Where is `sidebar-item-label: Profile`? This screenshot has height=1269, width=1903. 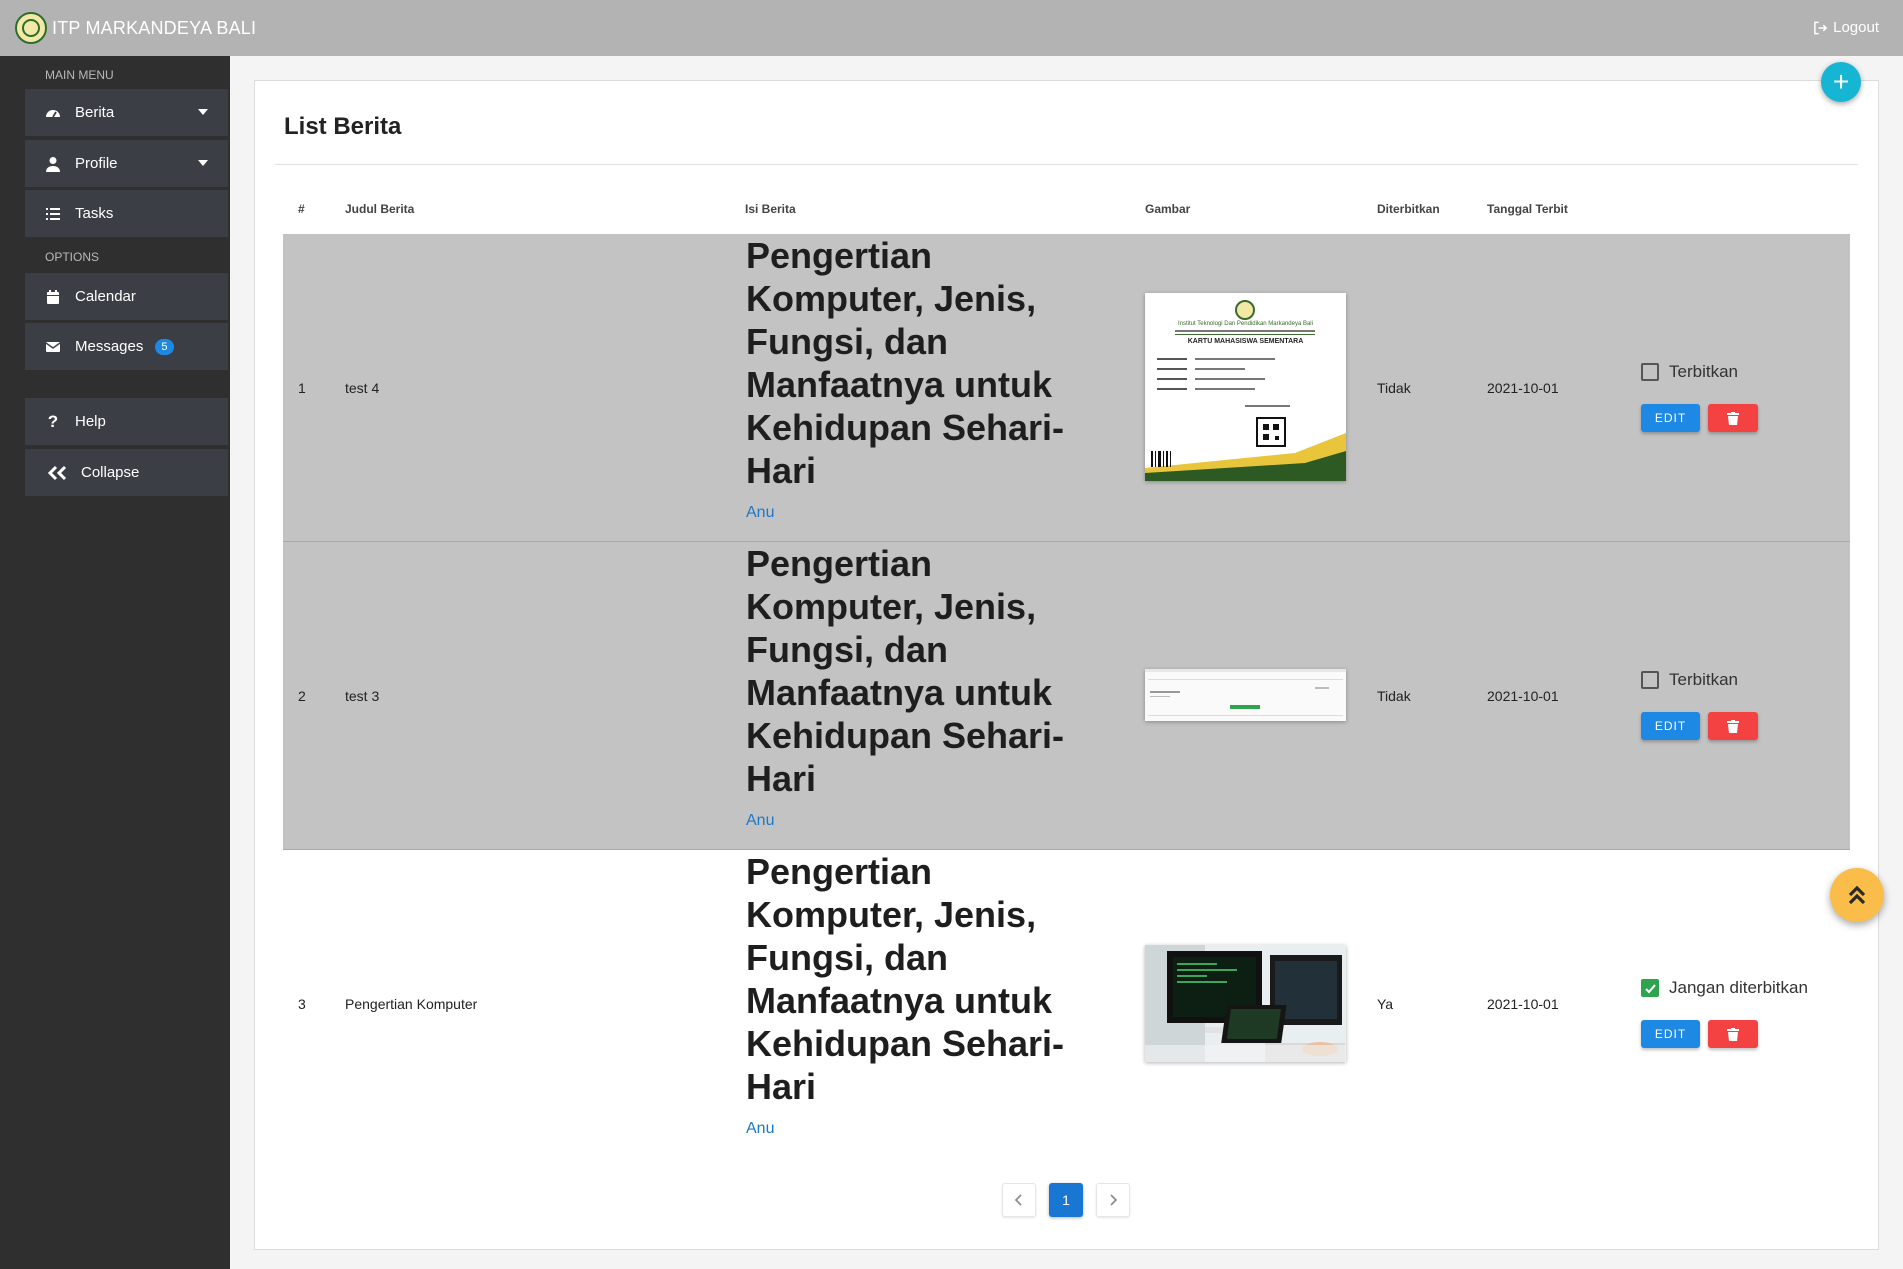
sidebar-item-label: Profile is located at coordinates (96, 163).